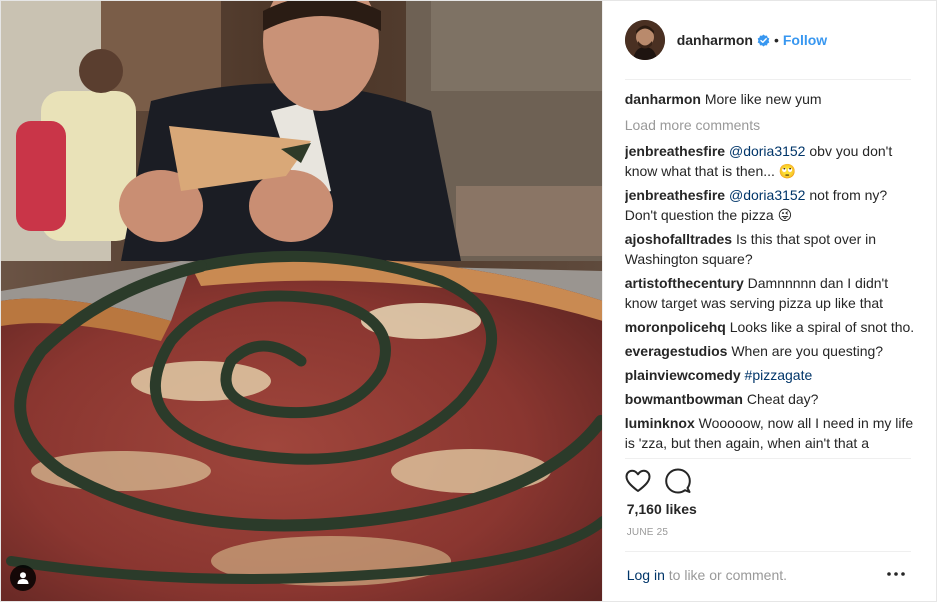 The image size is (937, 602). Describe the element at coordinates (647, 532) in the screenshot. I see `post-date: JUNE 25` at that location.